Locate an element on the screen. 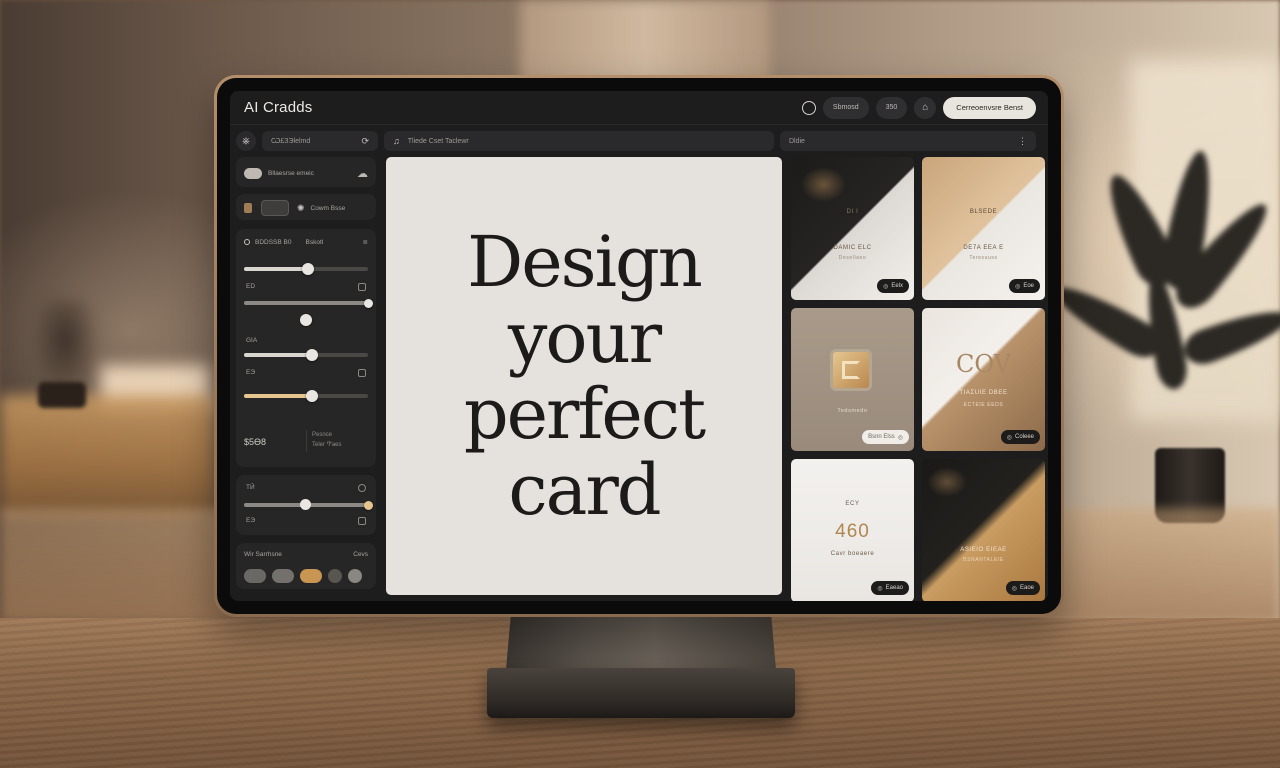 This screenshot has height=768, width=1280. circle-icon is located at coordinates (808, 107).